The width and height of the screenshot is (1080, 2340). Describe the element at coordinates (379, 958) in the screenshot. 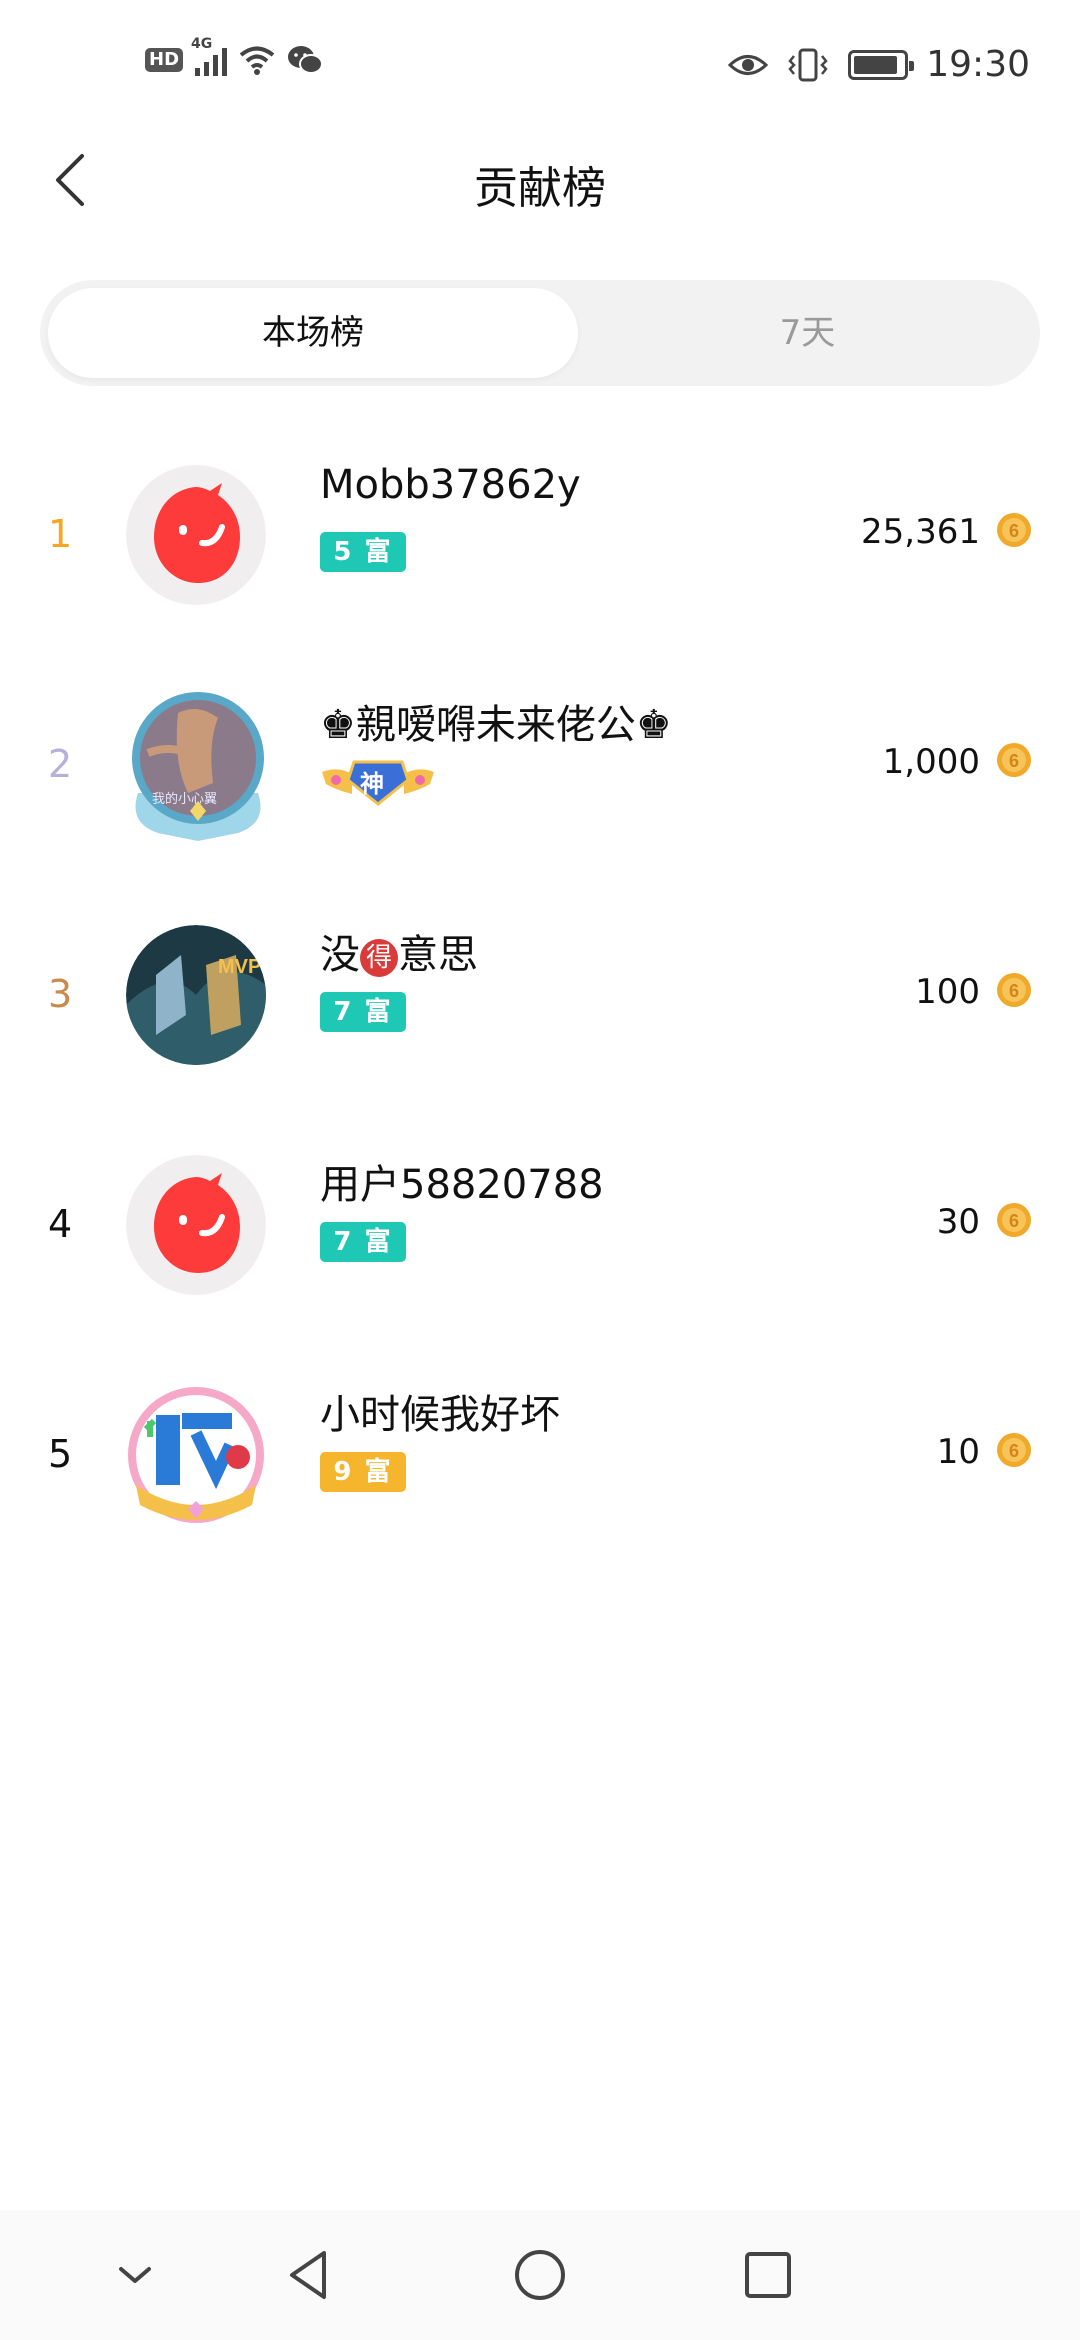

I see `de-emoji-icon: 得` at that location.